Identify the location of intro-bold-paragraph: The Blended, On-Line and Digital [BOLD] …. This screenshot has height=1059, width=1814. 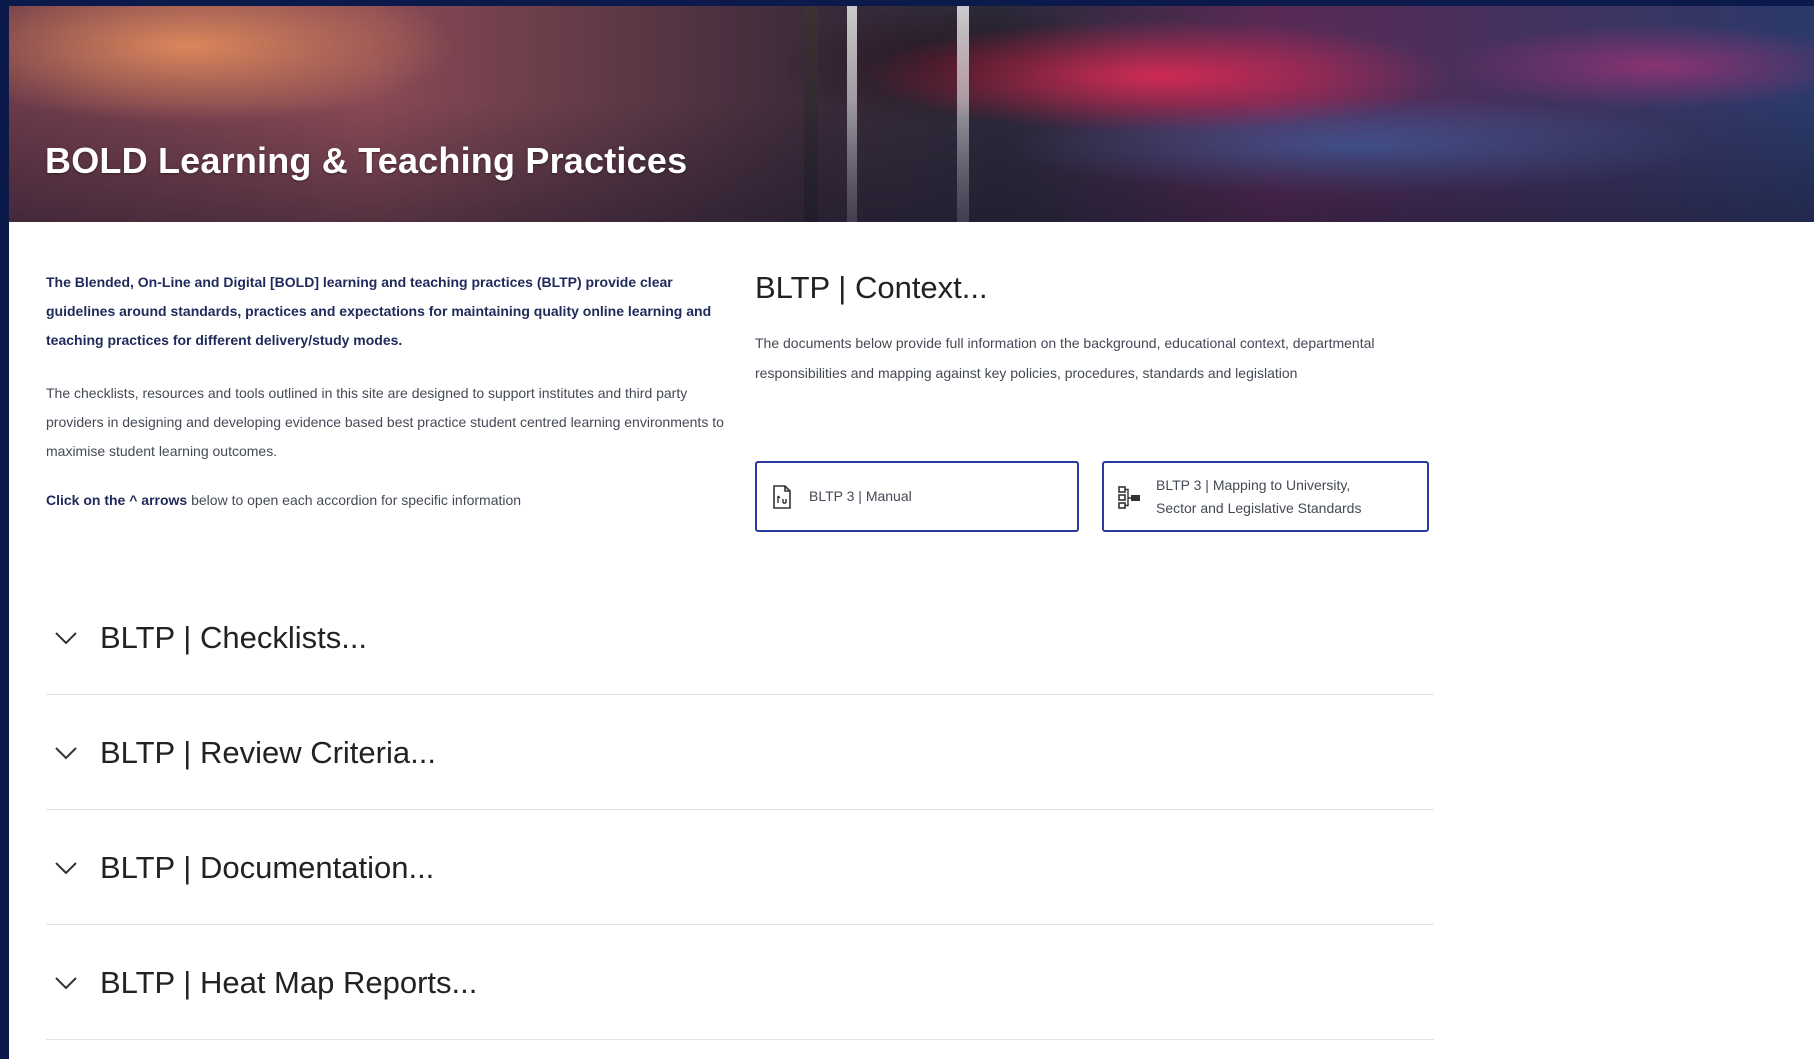
(379, 311).